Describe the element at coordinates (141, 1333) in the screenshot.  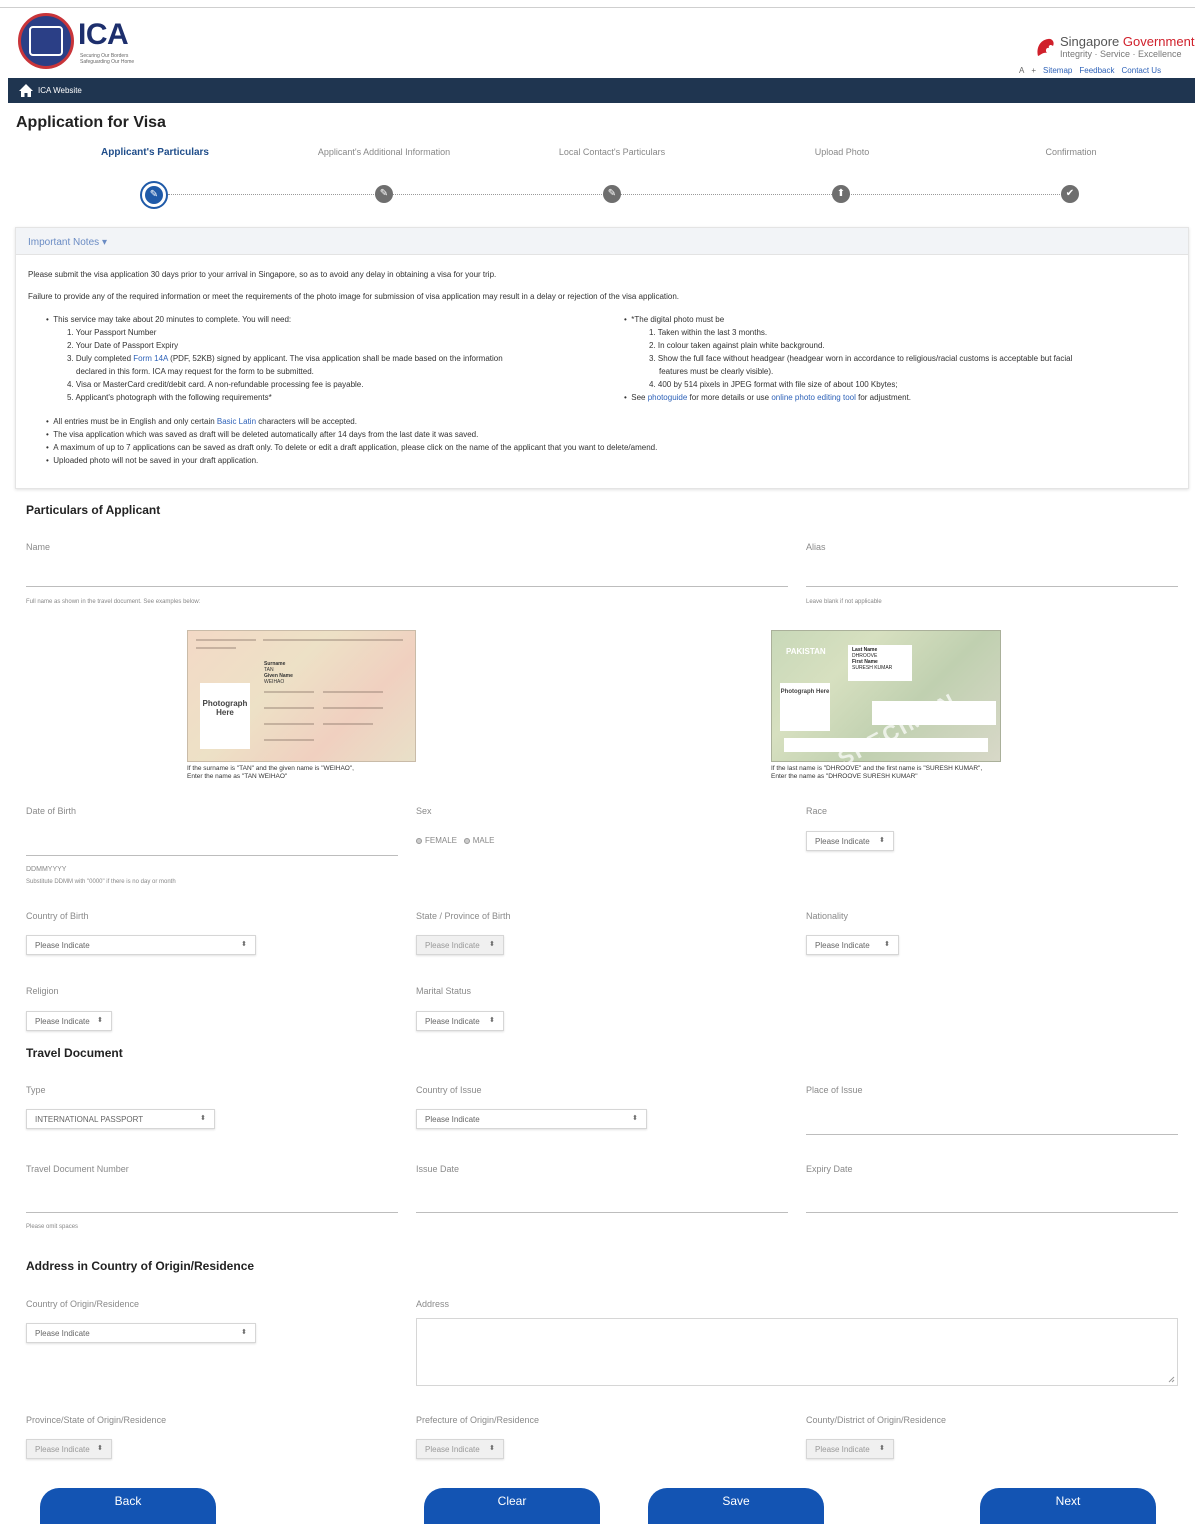
I see `origin-country-select: Please Indicate ⬍` at that location.